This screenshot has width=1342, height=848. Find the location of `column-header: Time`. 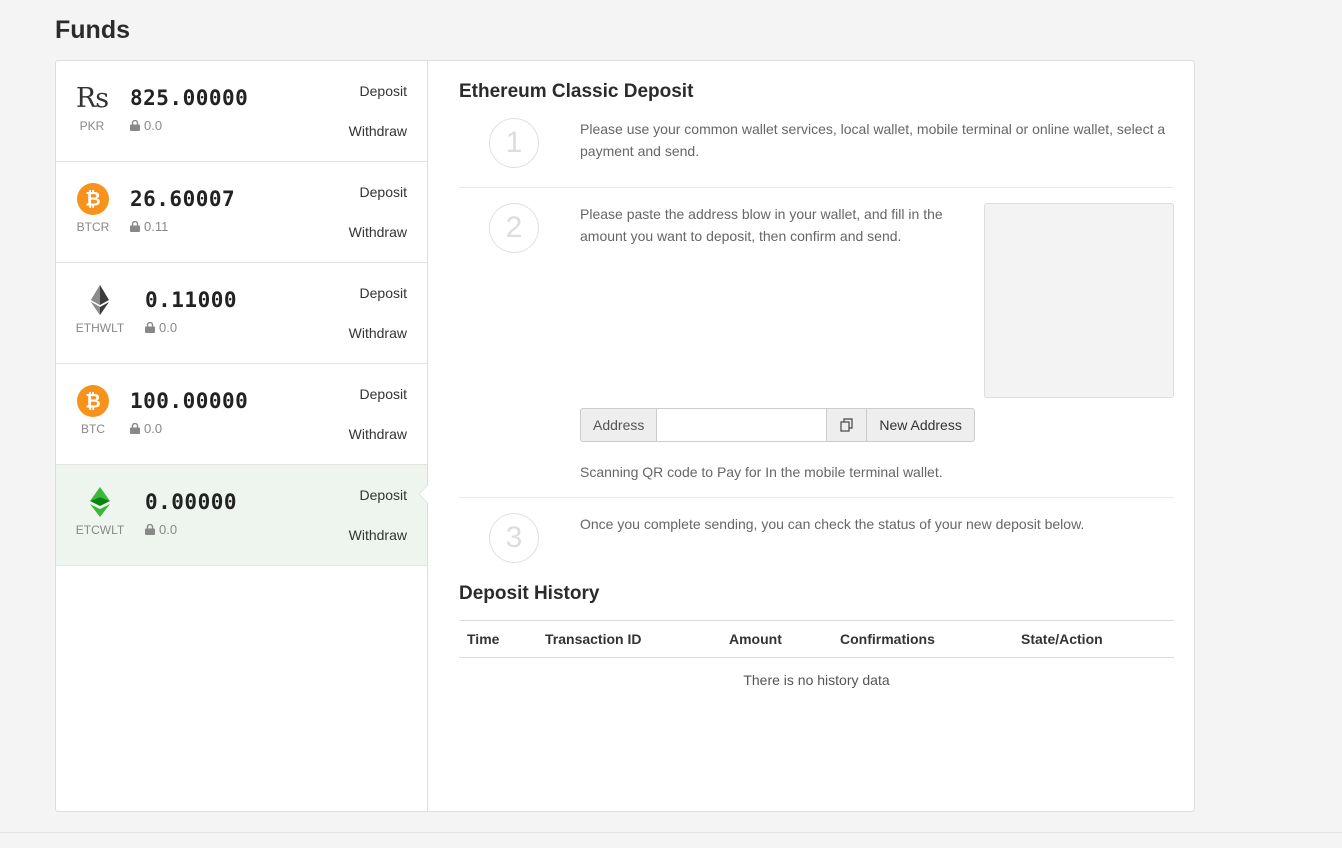

column-header: Time is located at coordinates (498, 639).